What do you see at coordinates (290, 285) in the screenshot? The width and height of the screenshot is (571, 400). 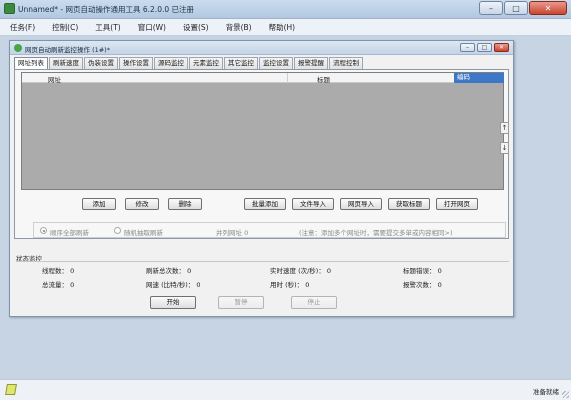 I see `stat-elapsed: 用时 (秒)： 0` at bounding box center [290, 285].